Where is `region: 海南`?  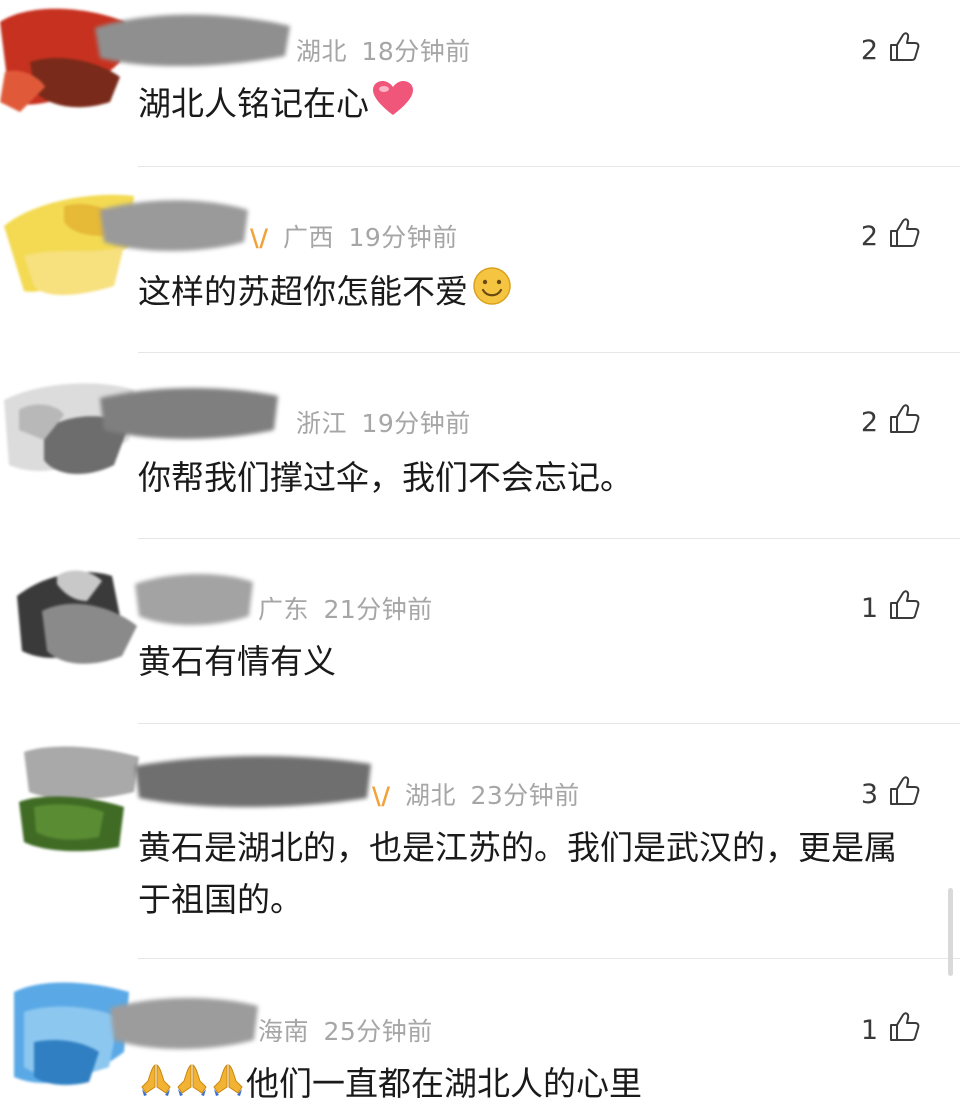 region: 海南 is located at coordinates (284, 1031).